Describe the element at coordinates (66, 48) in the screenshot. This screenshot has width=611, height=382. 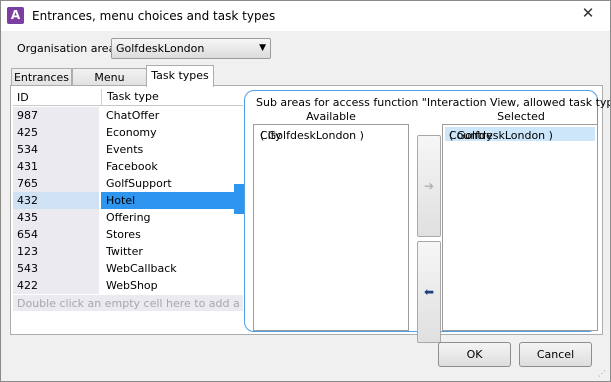
I see `organisation-area-label: Organisation area` at that location.